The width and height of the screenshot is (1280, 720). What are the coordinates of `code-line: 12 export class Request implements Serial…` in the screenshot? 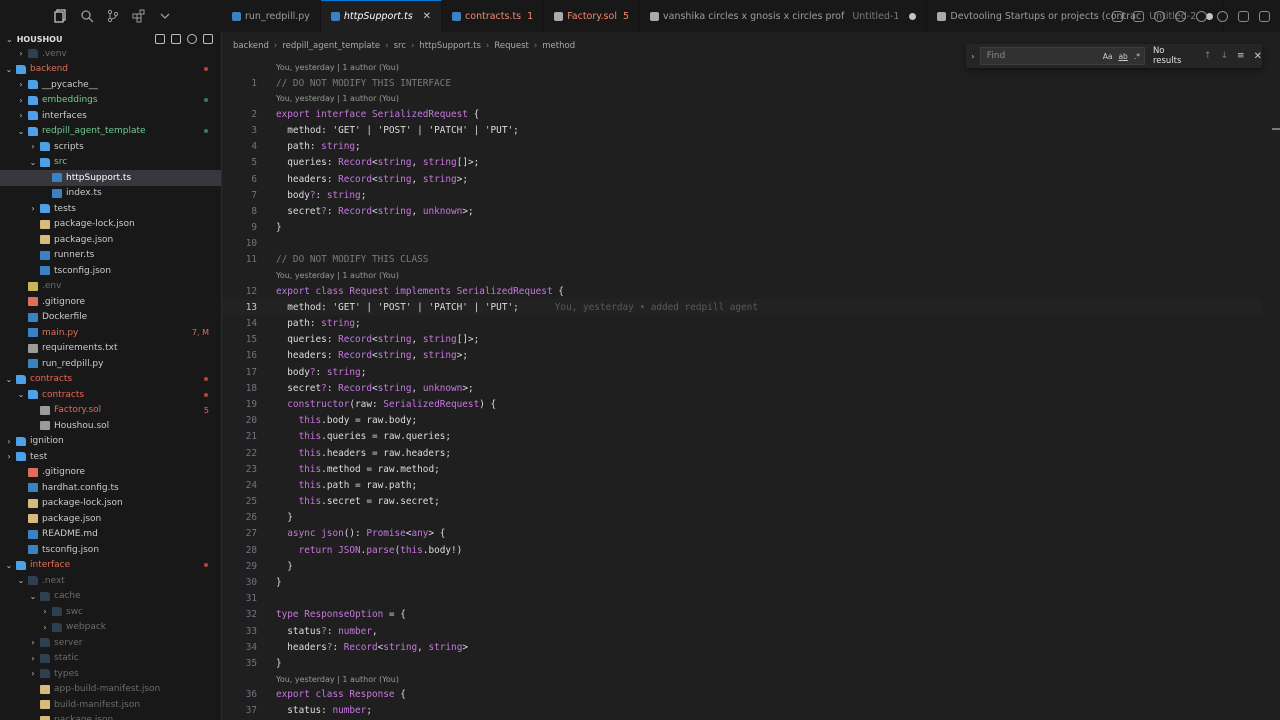 It's located at (742, 291).